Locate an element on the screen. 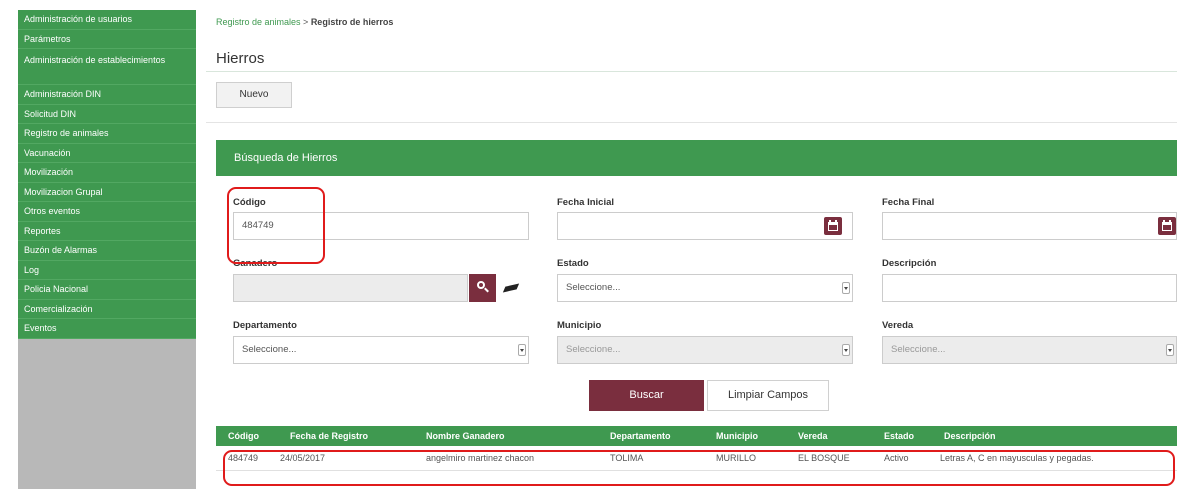  search-icon-handle is located at coordinates (486, 290).